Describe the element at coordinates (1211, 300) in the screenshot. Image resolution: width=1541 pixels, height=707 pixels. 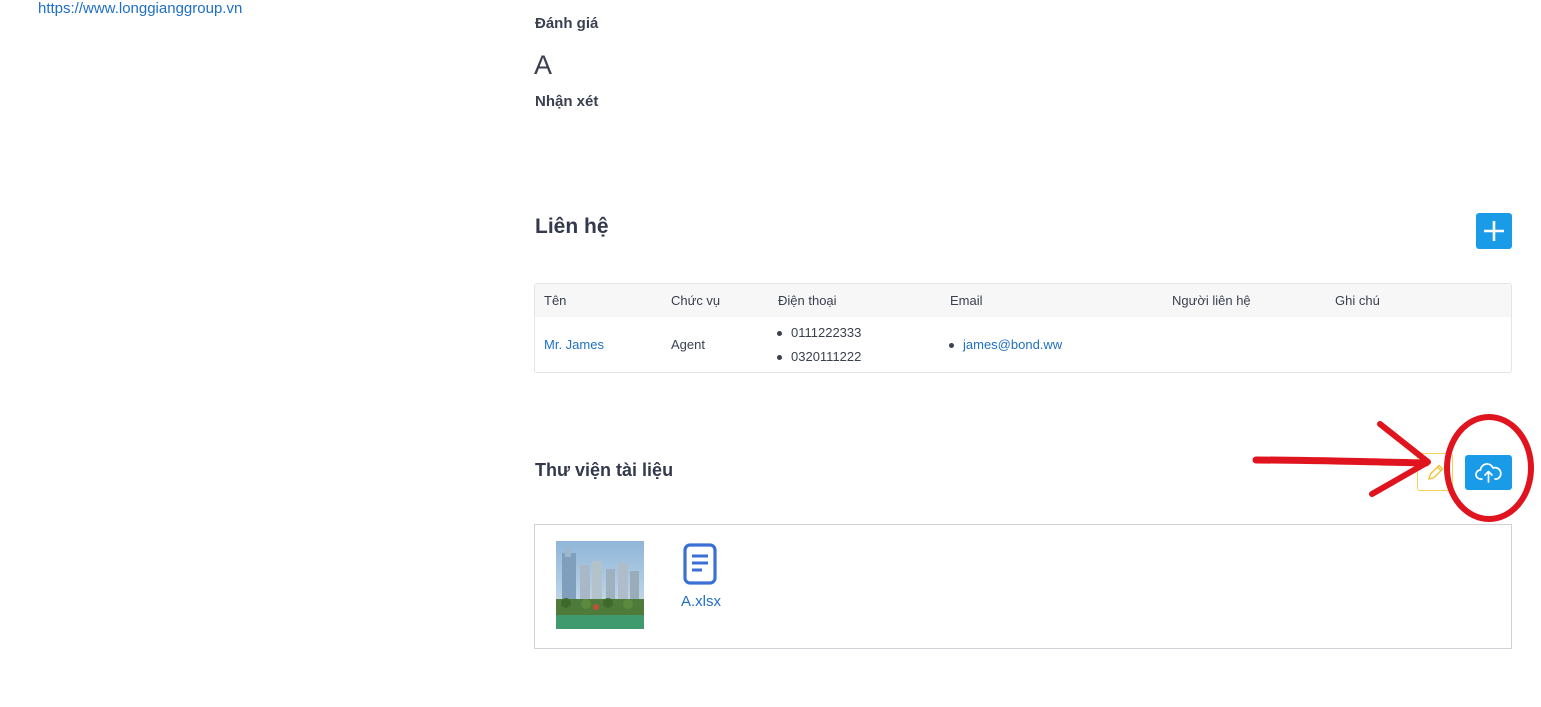
I see `column-header-contact-person: Người liên hệ` at that location.